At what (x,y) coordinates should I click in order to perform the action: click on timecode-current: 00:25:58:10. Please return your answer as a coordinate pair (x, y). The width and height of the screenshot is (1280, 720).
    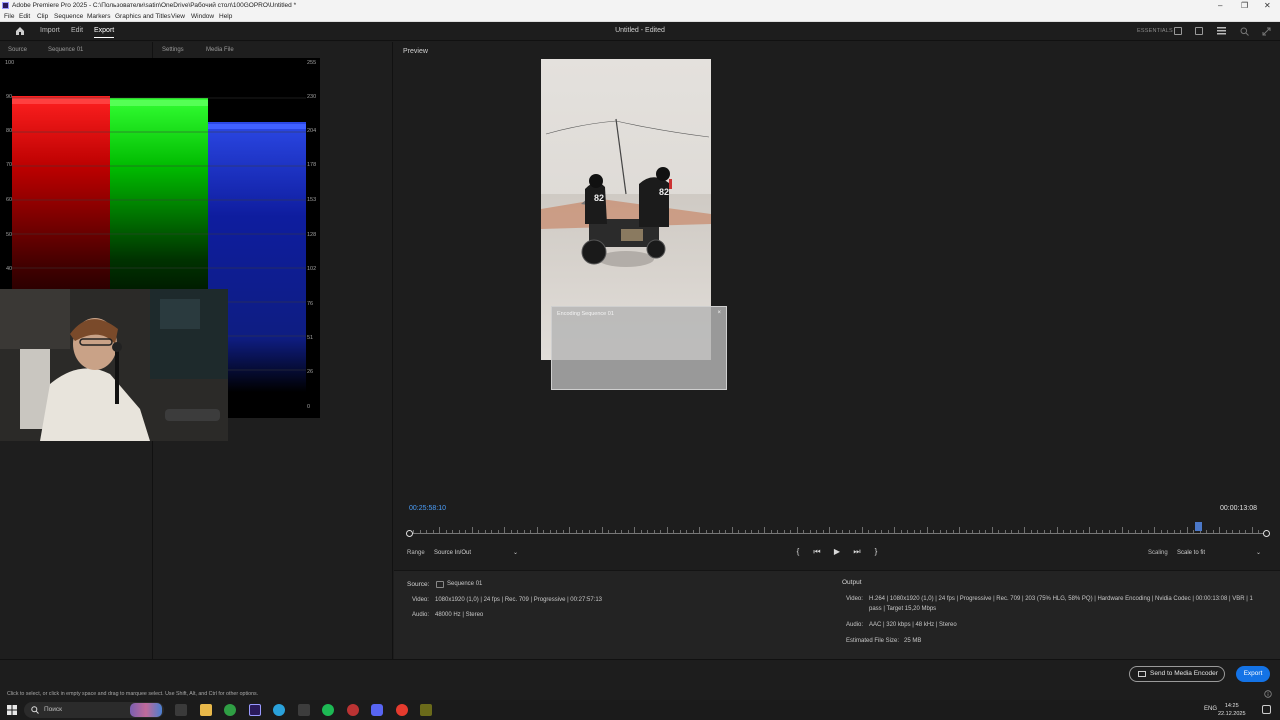
    Looking at the image, I should click on (427, 508).